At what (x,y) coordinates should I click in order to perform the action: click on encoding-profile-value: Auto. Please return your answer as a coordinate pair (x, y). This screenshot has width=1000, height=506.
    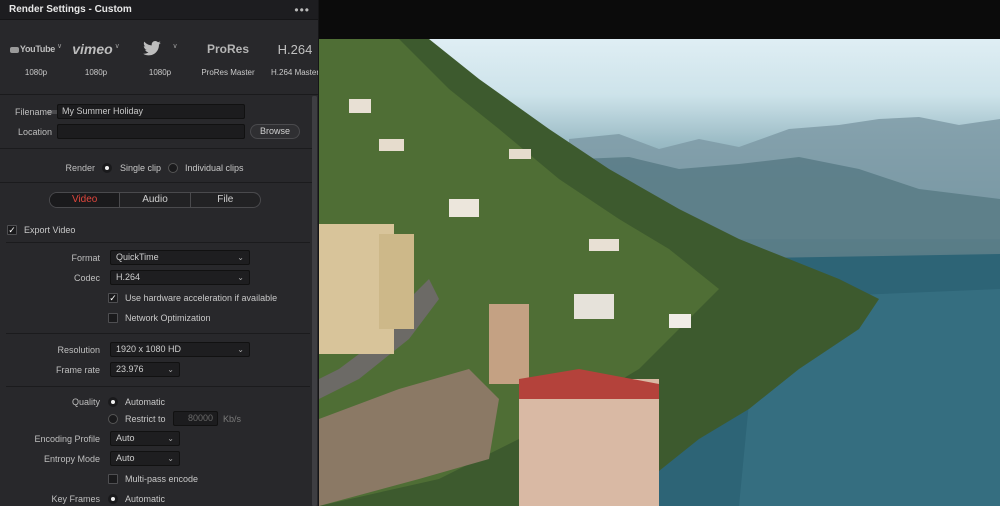
    Looking at the image, I should click on (125, 438).